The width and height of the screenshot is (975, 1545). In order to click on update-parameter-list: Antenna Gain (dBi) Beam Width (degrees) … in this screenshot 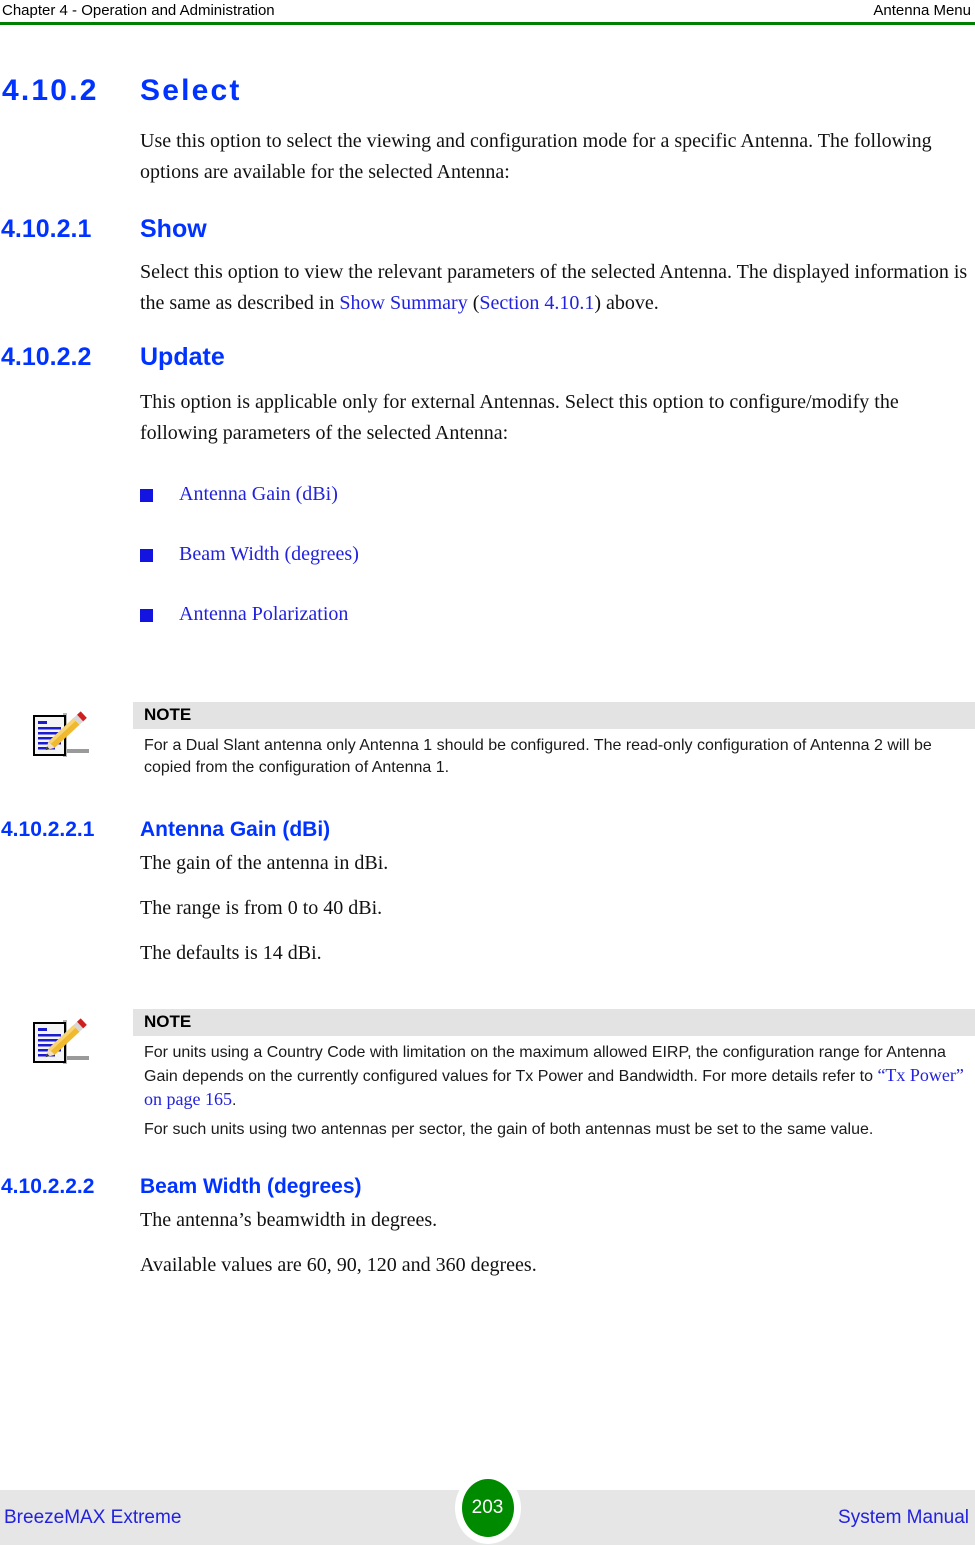, I will do `click(487, 554)`.